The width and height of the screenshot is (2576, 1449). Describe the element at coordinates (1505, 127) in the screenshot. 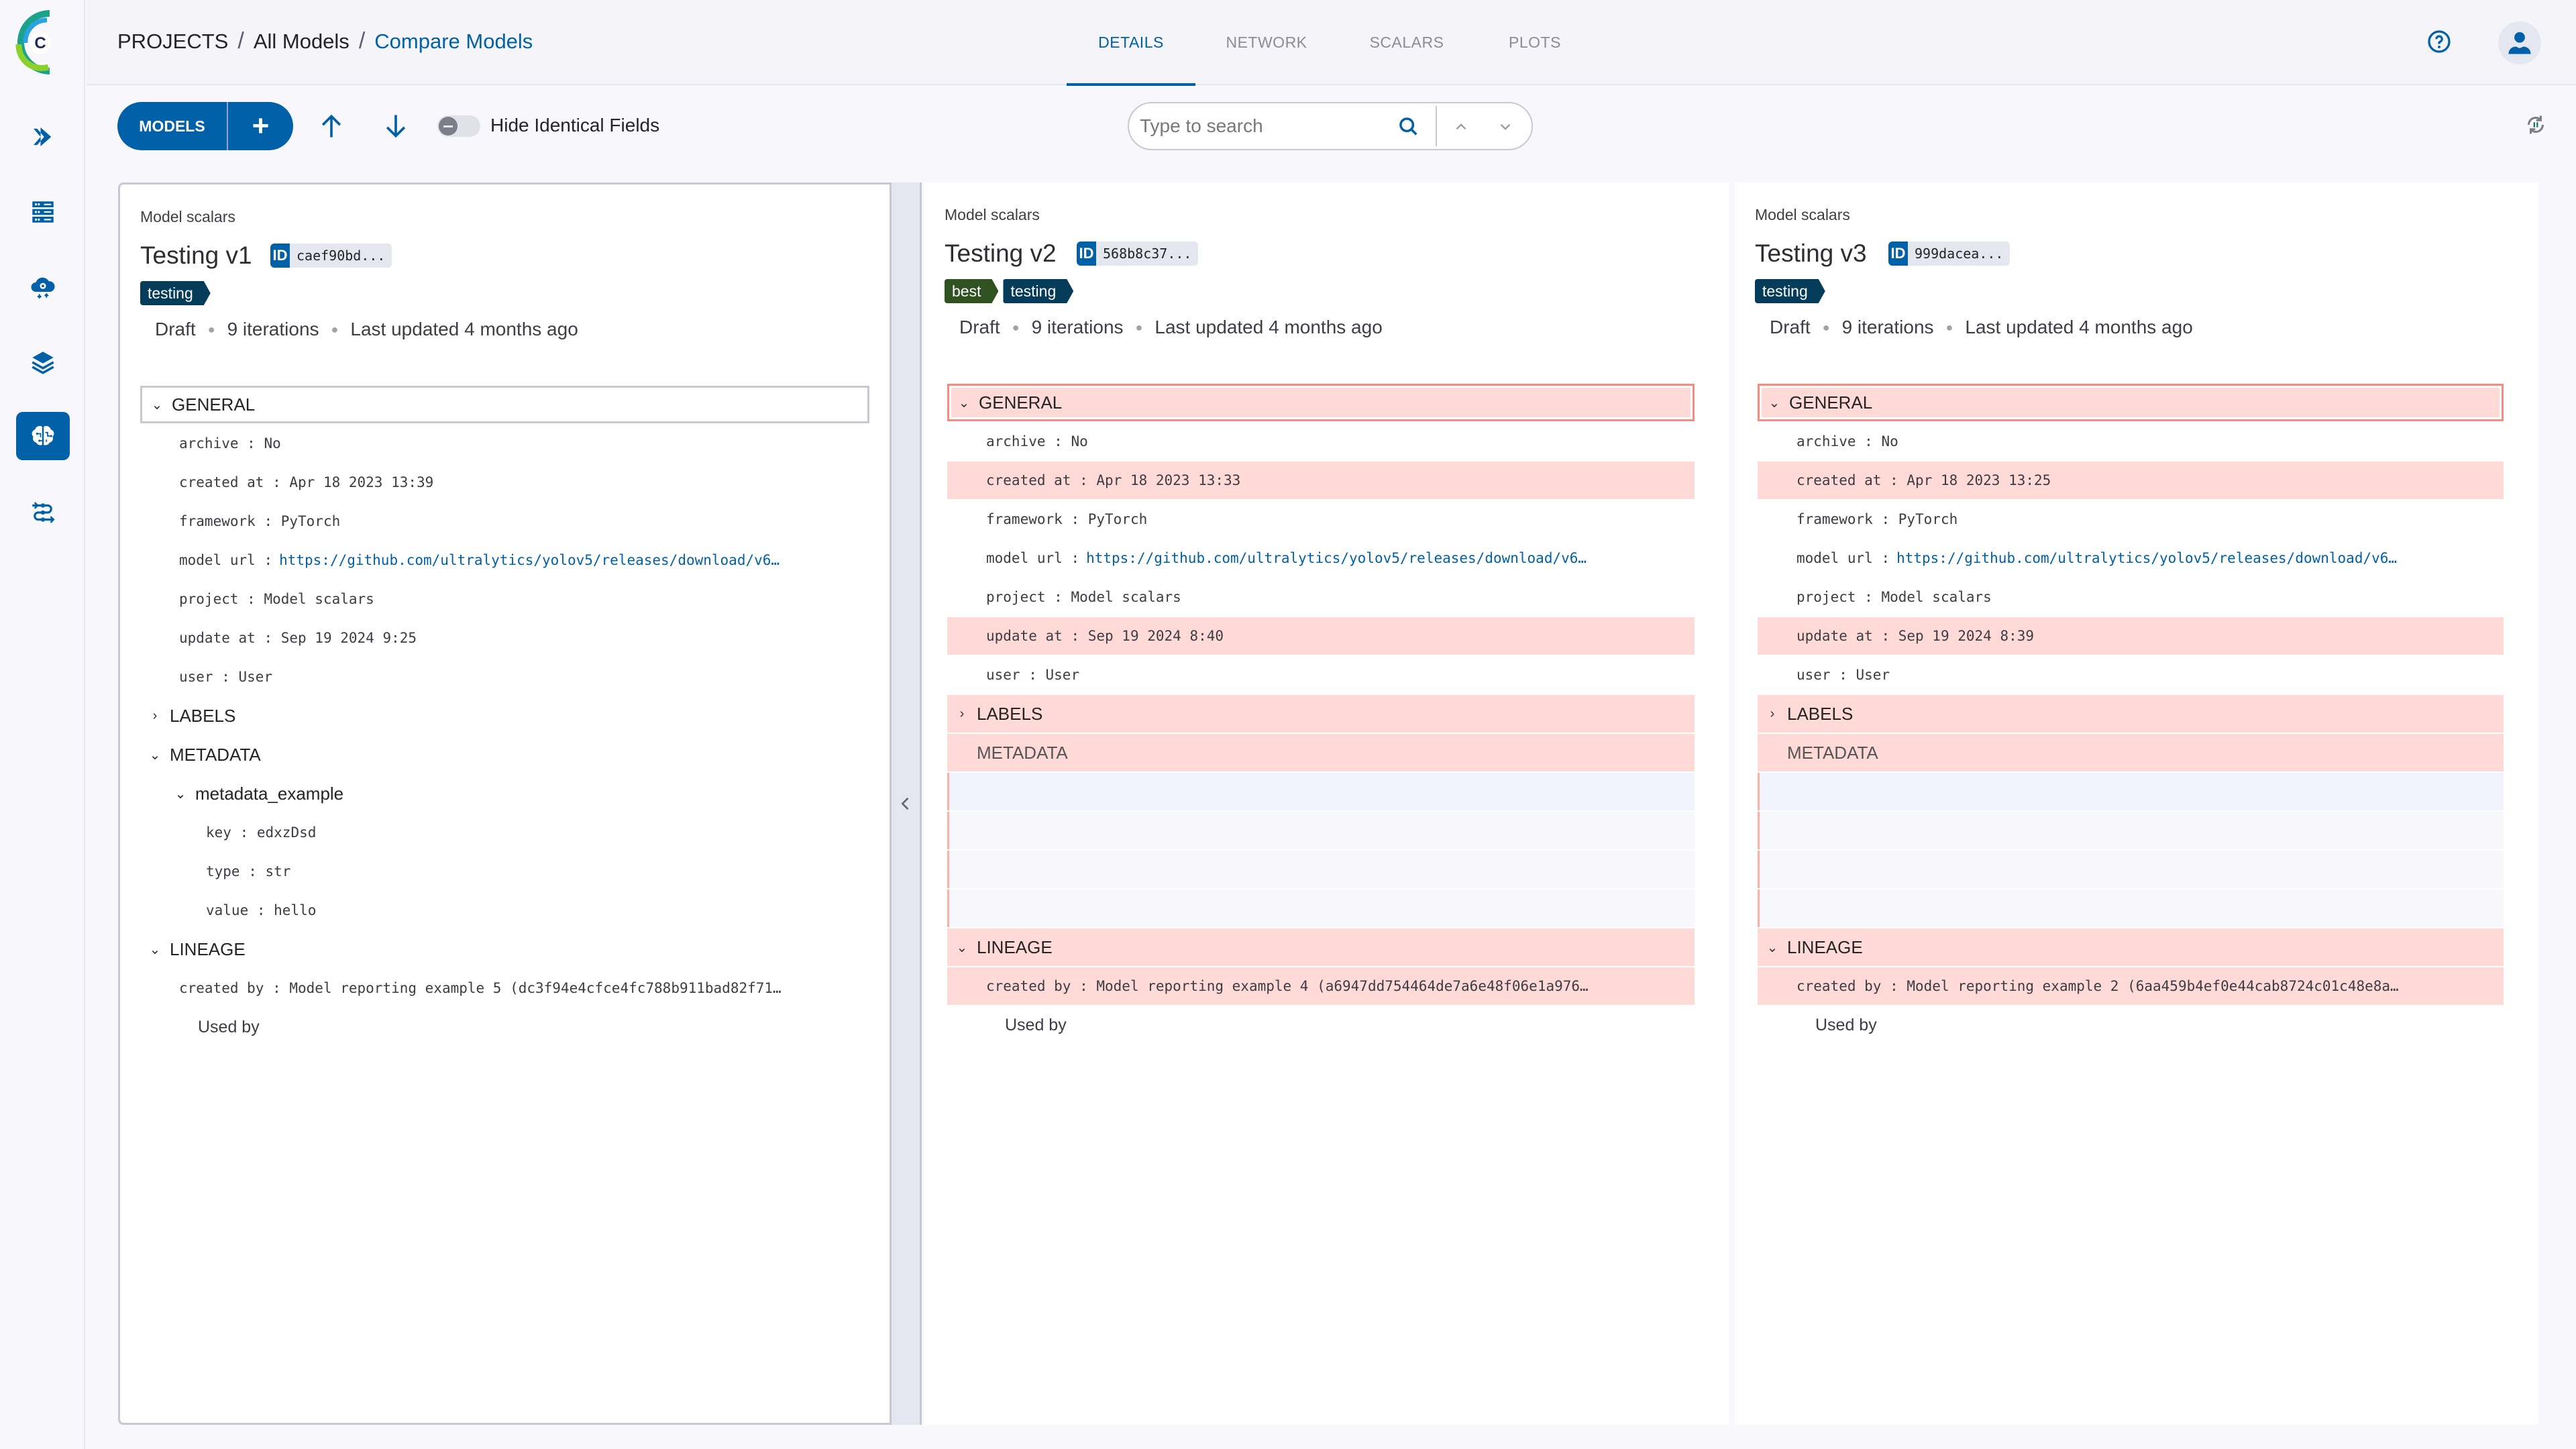

I see `next-match-chevron-down-icon` at that location.